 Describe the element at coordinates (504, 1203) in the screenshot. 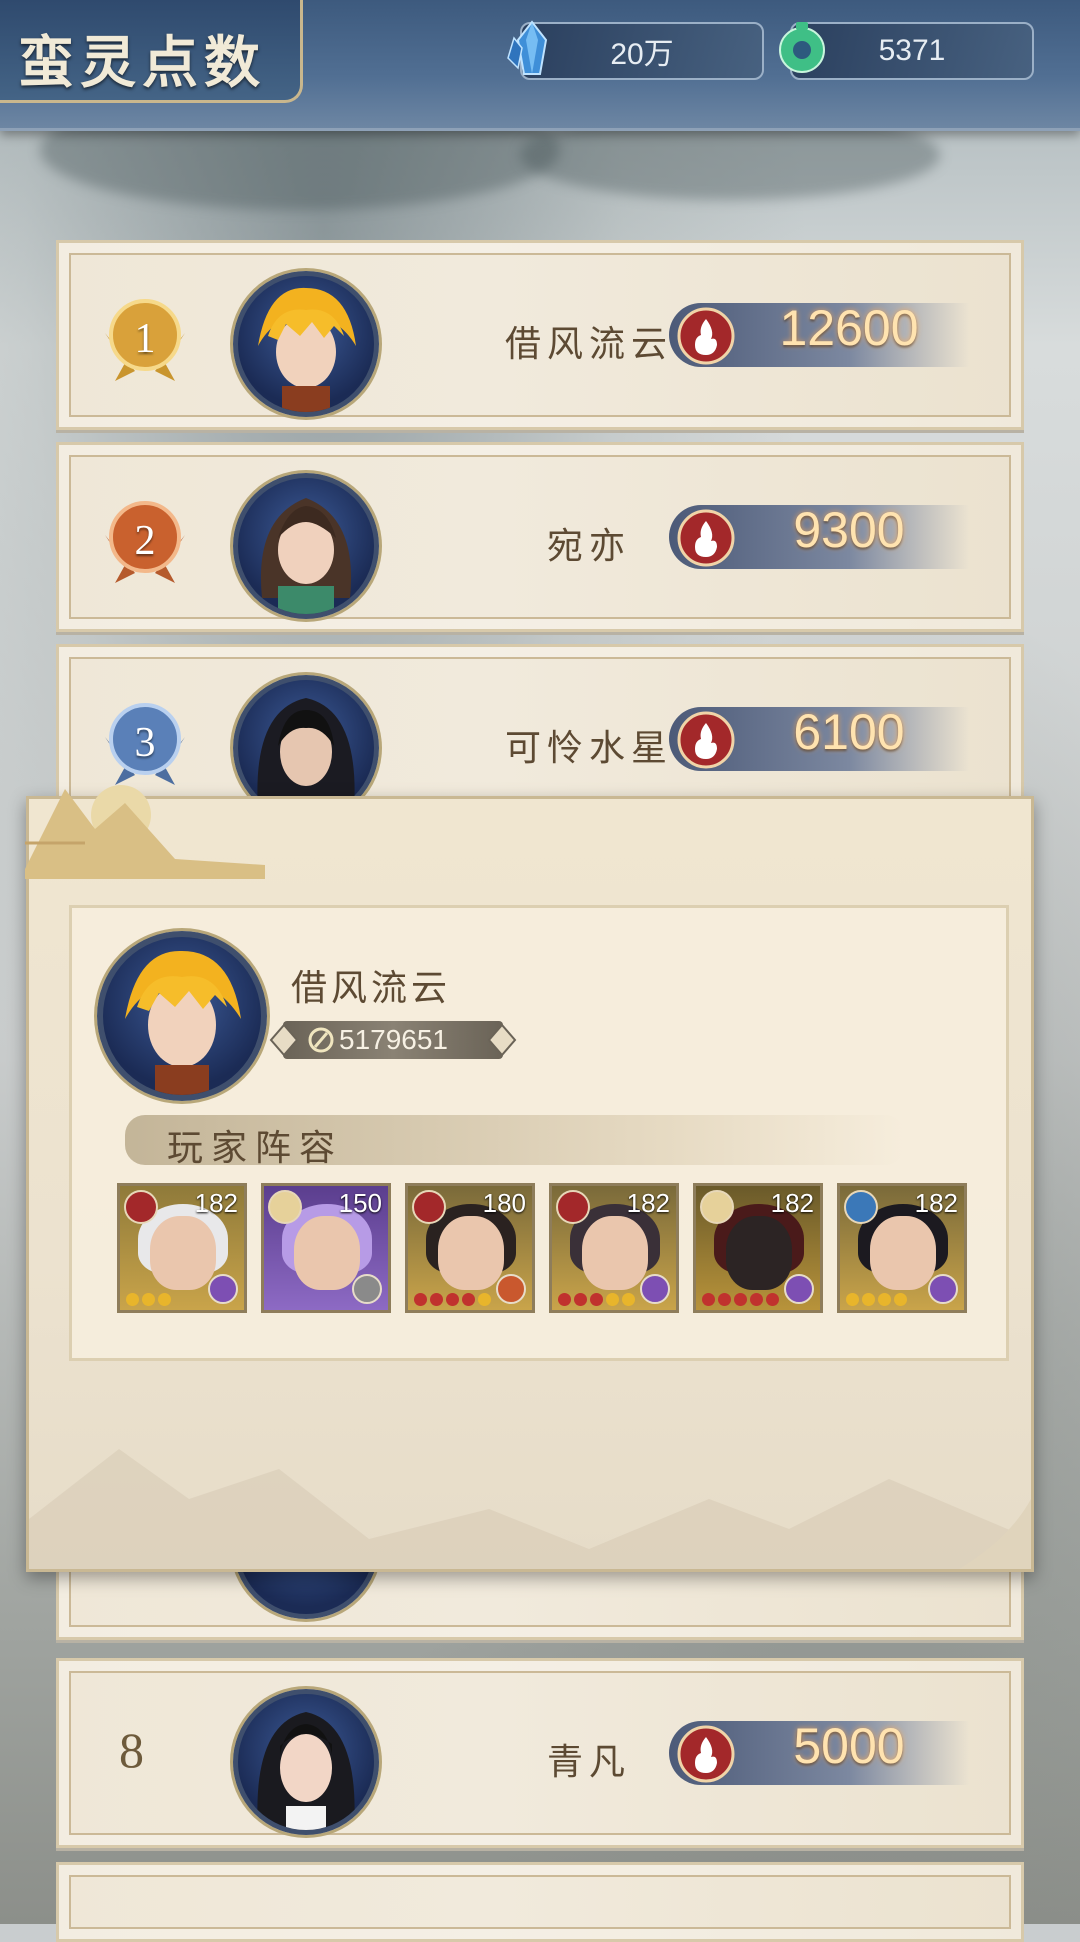

I see `hero-level: 180` at that location.